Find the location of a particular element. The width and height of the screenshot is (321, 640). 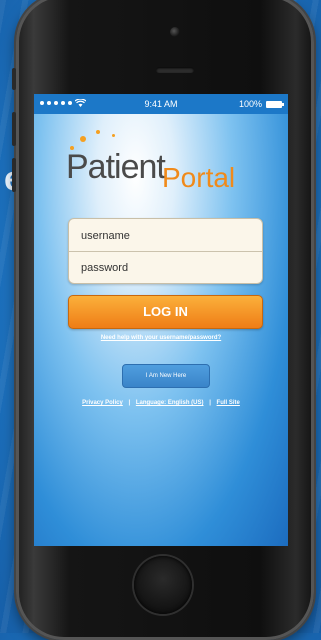

volume-up-button is located at coordinates (14, 129).